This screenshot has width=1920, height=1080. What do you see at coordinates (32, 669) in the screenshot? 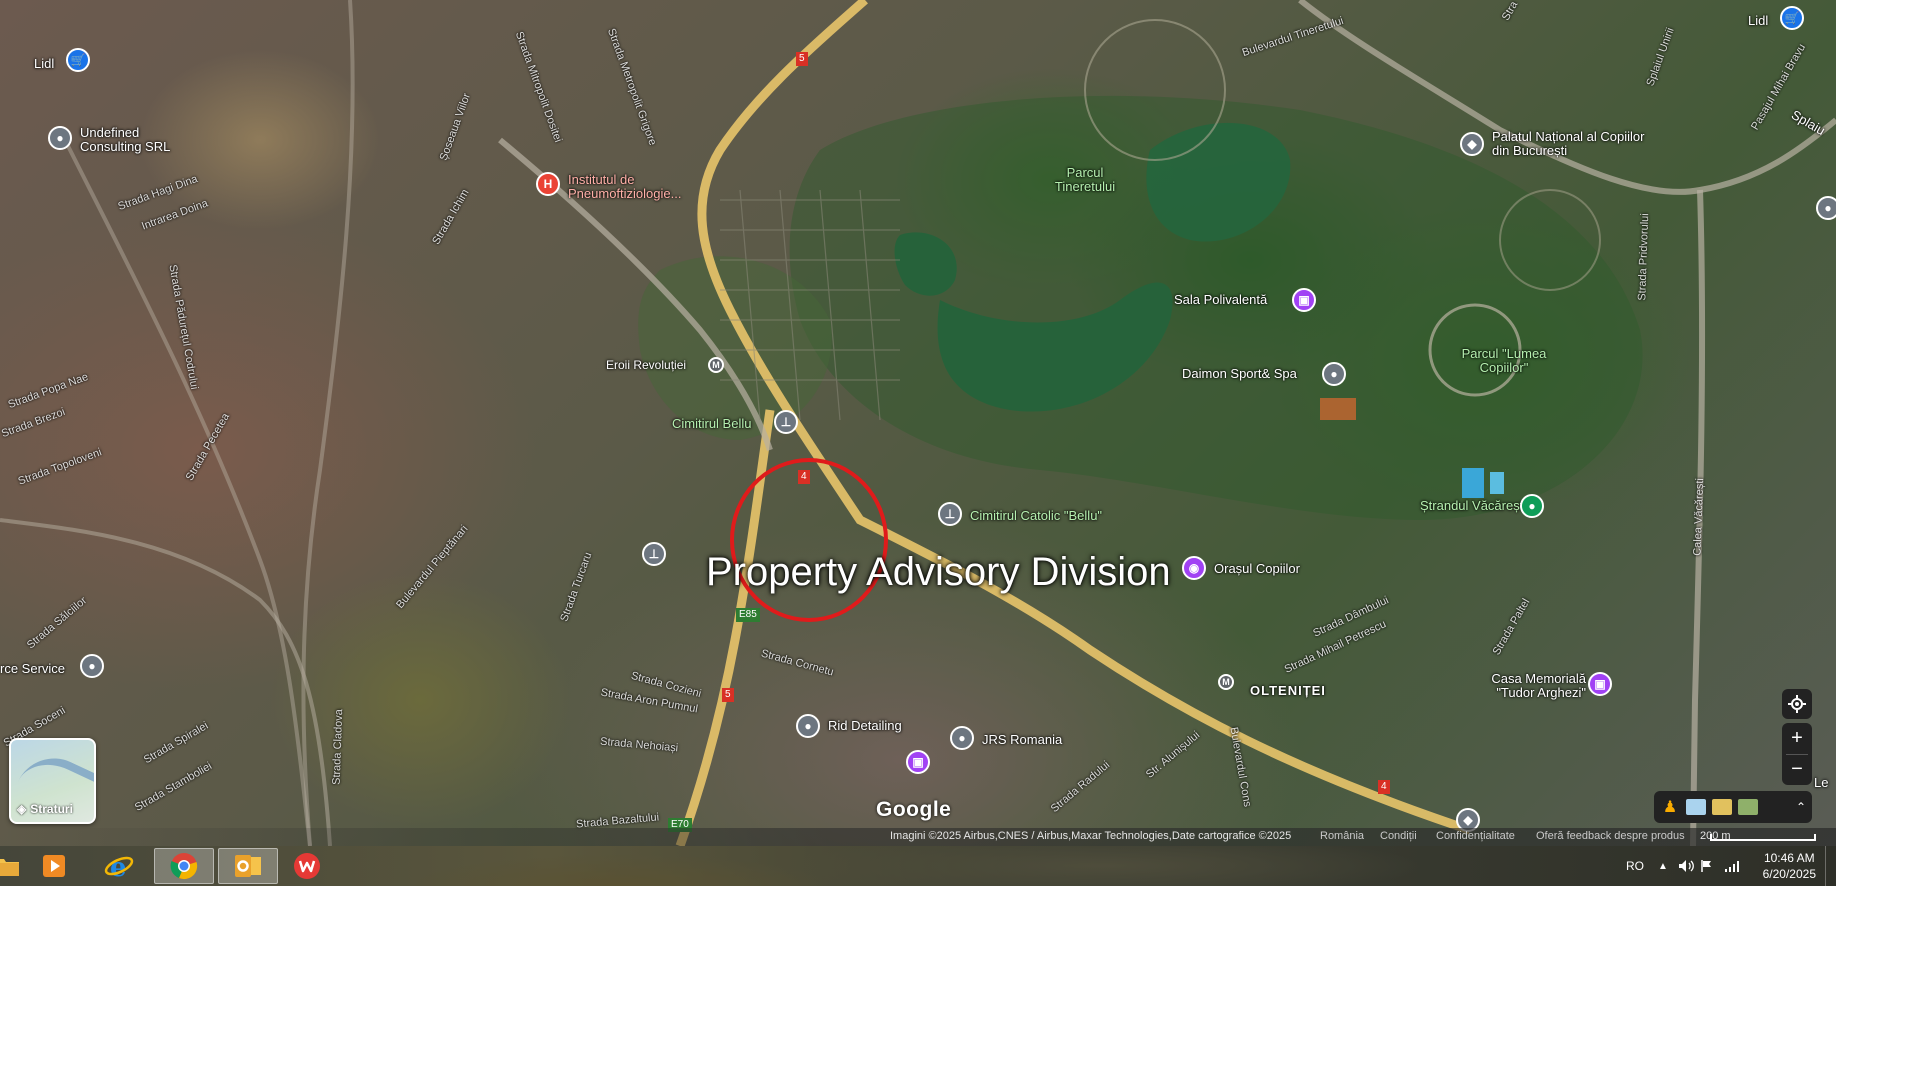
I see `place-label-service: rce Service` at bounding box center [32, 669].